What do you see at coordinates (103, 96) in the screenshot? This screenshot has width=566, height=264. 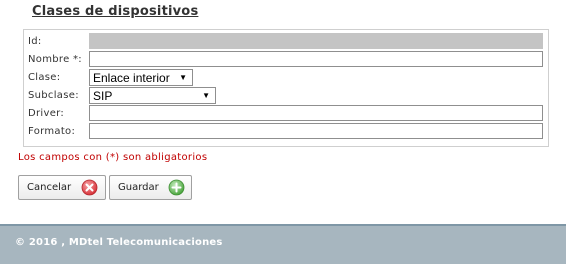 I see `subclass-select-value: SIP` at bounding box center [103, 96].